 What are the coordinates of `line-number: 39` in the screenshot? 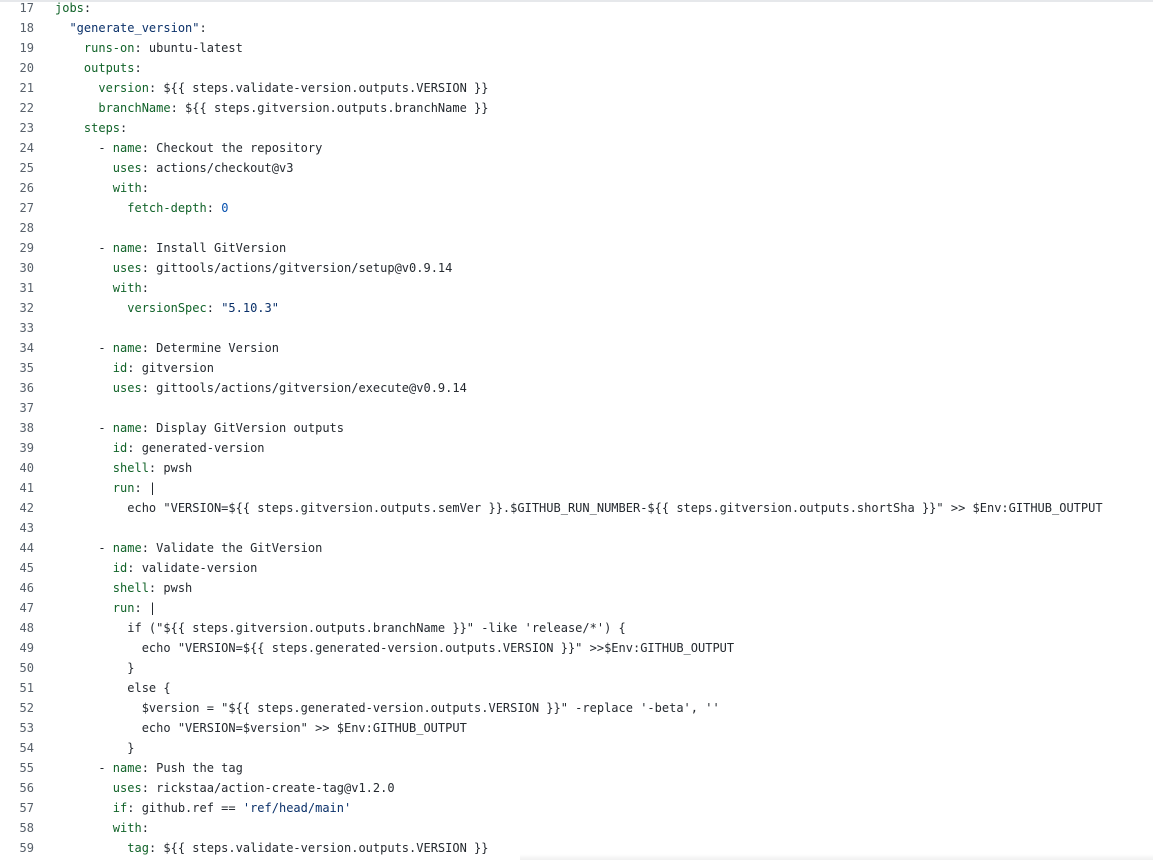 It's located at (17, 448).